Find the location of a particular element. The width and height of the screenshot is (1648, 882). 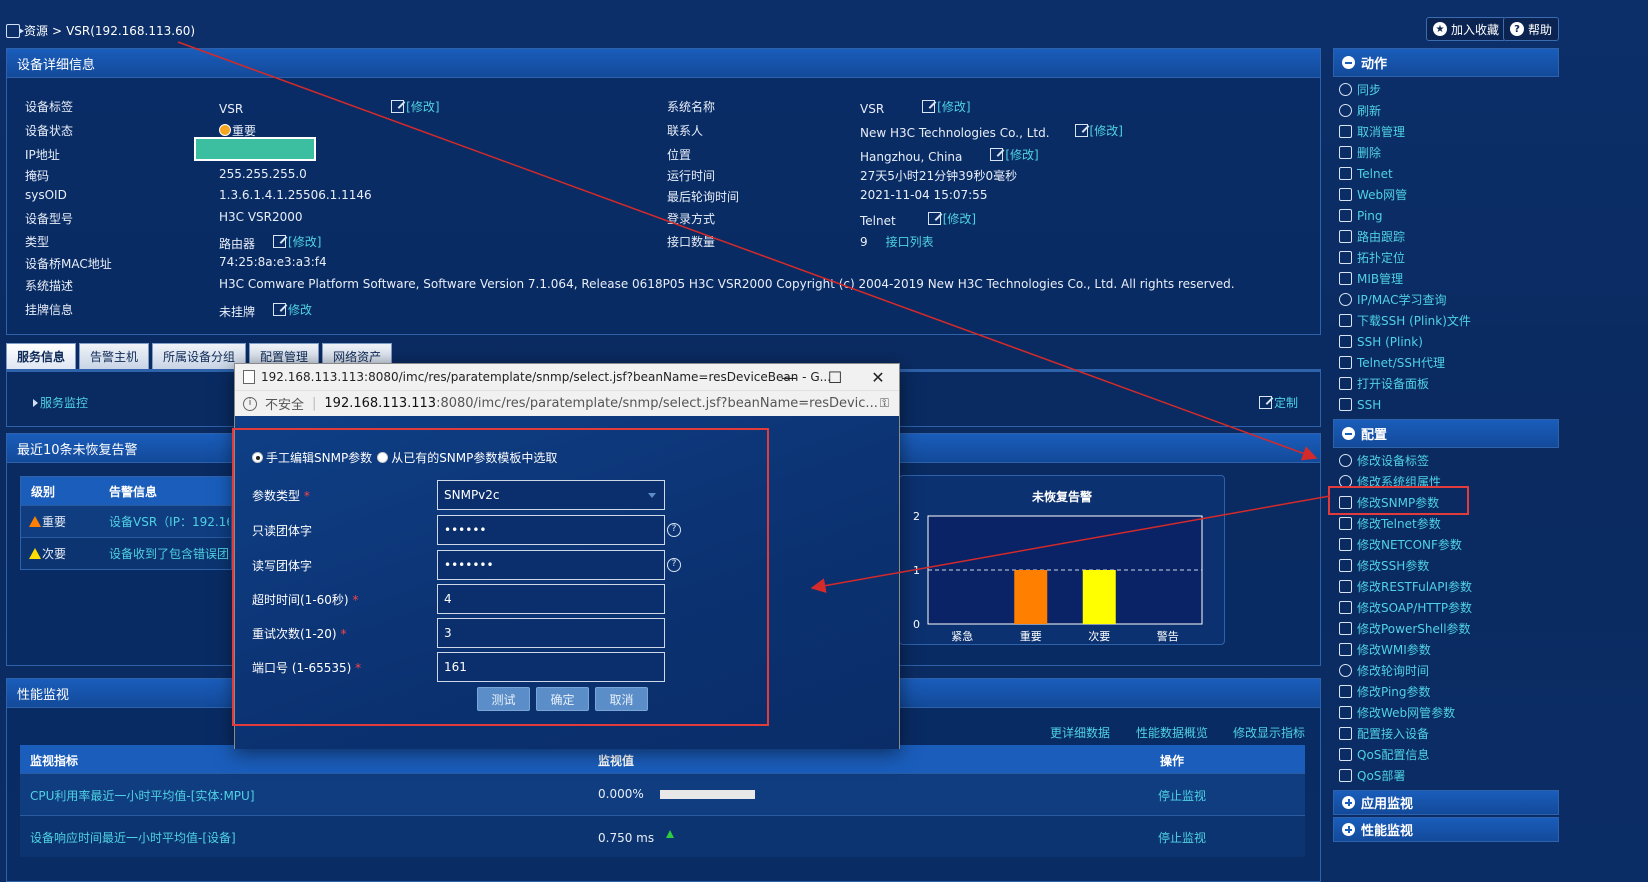

detail-value-text: New H3C Technologies Co., Ltd. is located at coordinates (955, 133).